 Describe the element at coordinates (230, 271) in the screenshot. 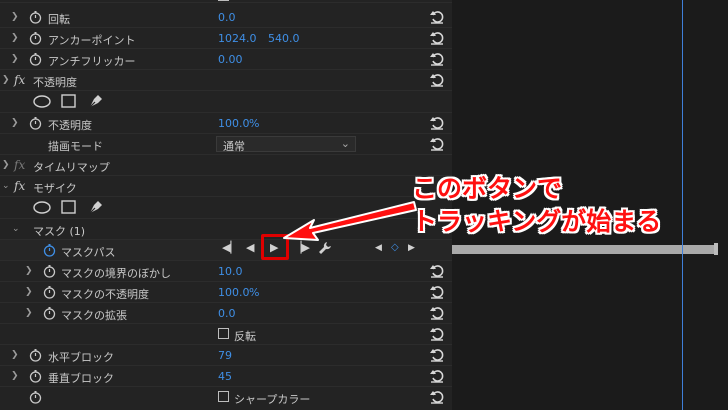

I see `mask-feather-value: 10.0` at that location.